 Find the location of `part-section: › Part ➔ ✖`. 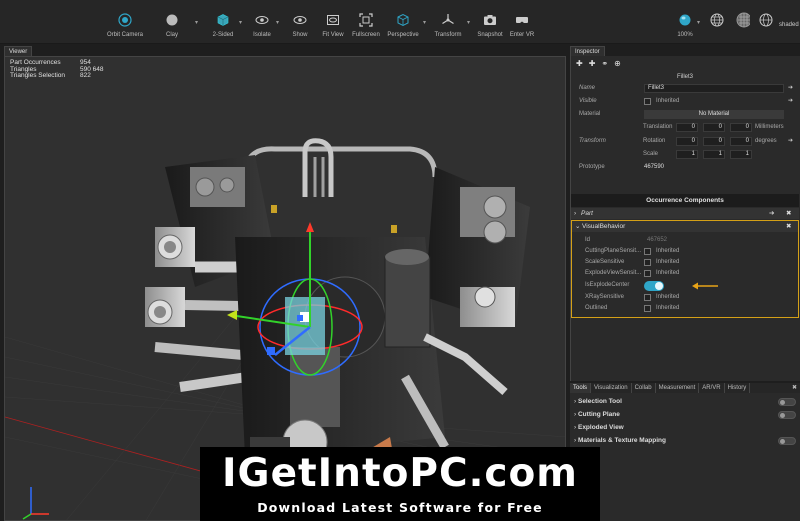

part-section: › Part ➔ ✖ is located at coordinates (685, 213).